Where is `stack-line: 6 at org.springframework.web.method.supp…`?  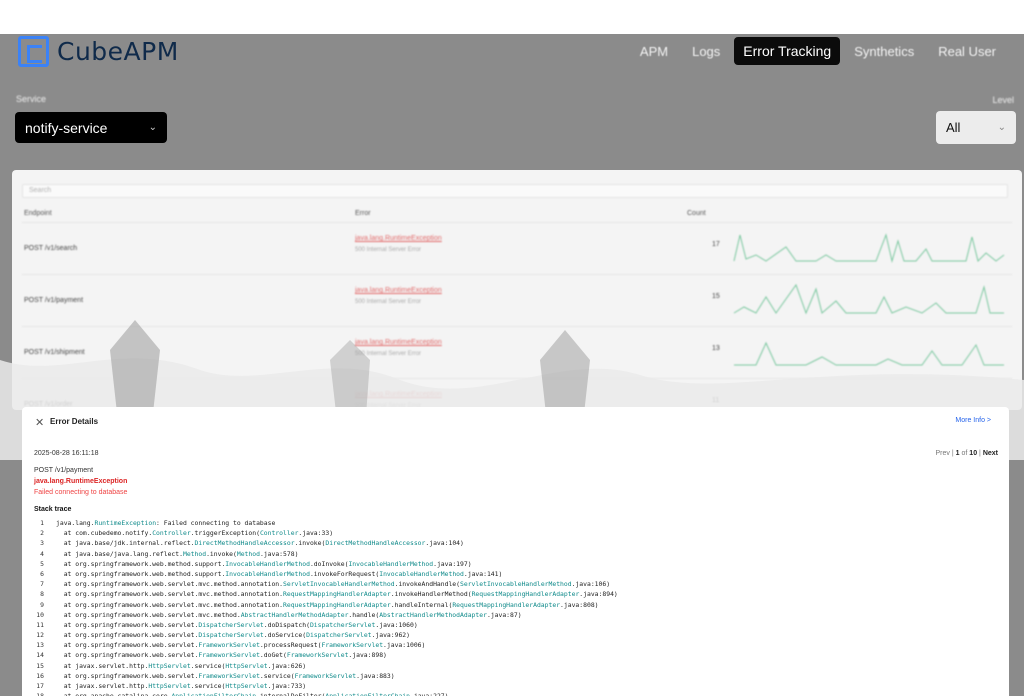 stack-line: 6 at org.springframework.web.method.supp… is located at coordinates (514, 575).